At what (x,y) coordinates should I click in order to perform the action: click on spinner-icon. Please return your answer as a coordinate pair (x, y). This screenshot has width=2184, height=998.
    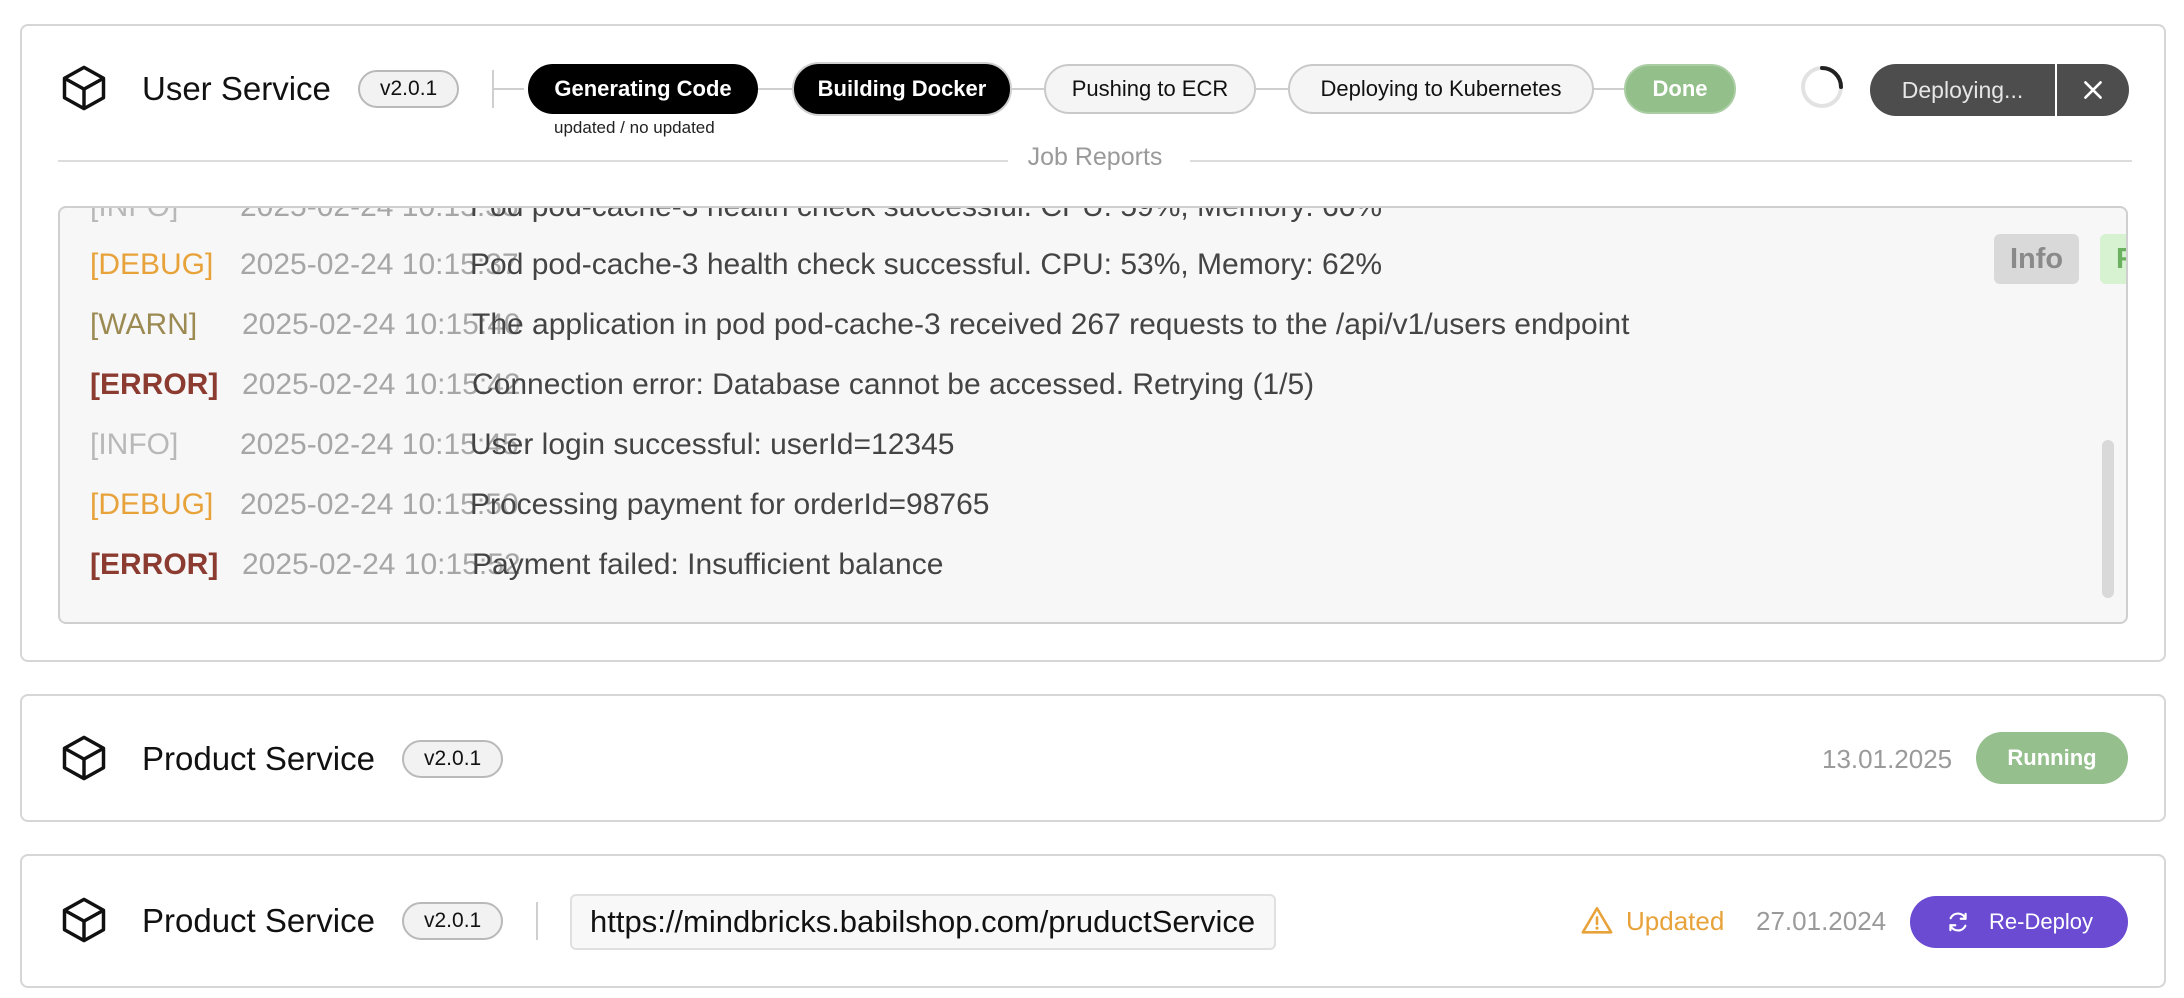
    Looking at the image, I should click on (1822, 87).